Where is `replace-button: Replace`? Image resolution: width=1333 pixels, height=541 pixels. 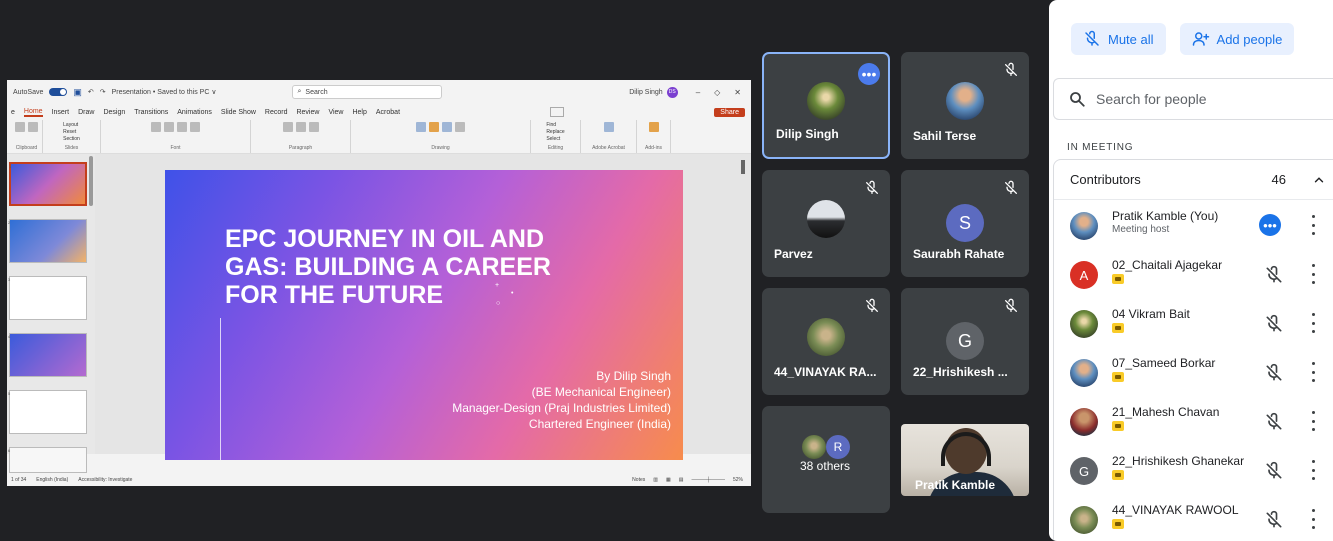
replace-button: Replace is located at coordinates (555, 132).